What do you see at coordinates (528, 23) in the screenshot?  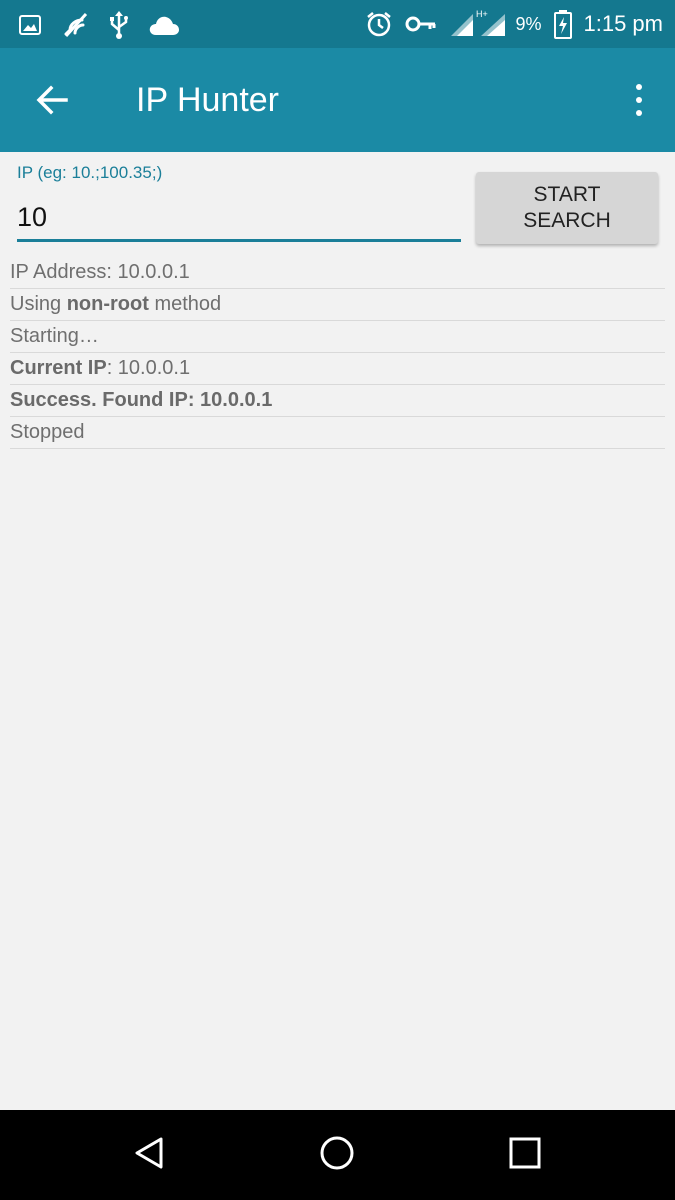 I see `battery-percent: 9%` at bounding box center [528, 23].